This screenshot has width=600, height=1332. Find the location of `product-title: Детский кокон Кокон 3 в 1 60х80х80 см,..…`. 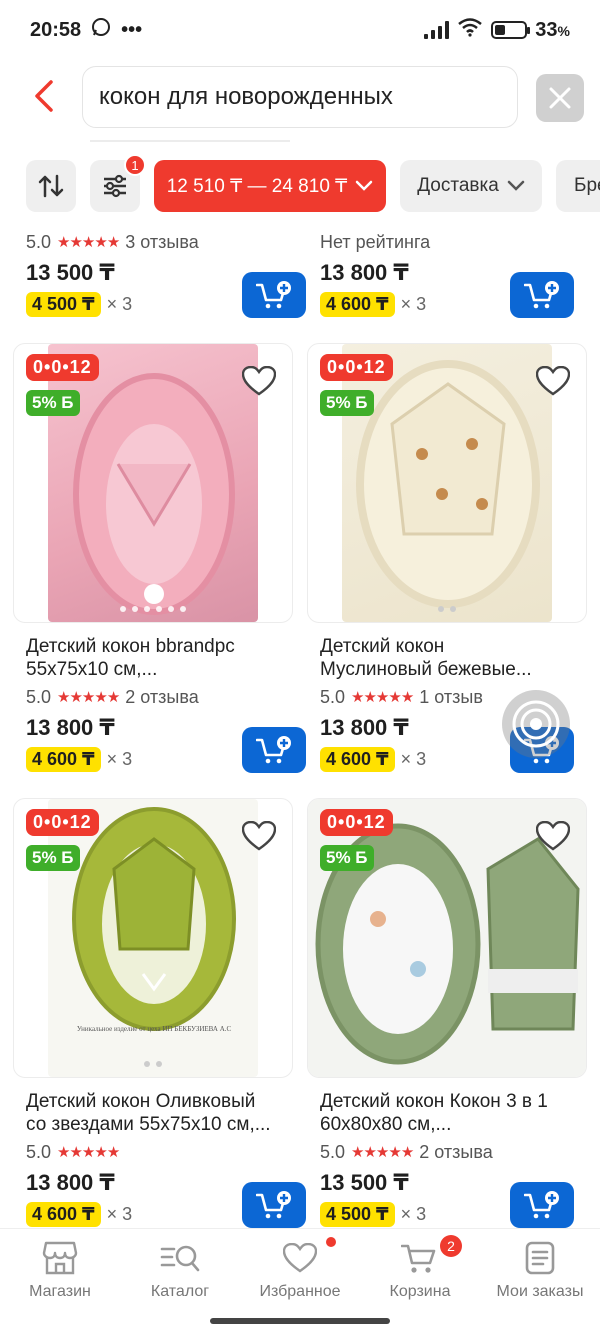

product-title: Детский кокон Кокон 3 в 1 60х80х80 см,..… is located at coordinates (460, 1113).